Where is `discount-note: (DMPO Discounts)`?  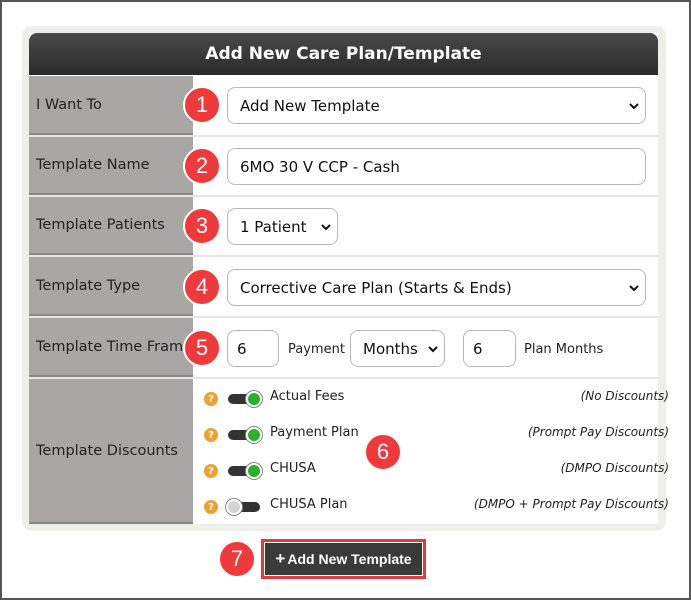 discount-note: (DMPO Discounts) is located at coordinates (614, 468).